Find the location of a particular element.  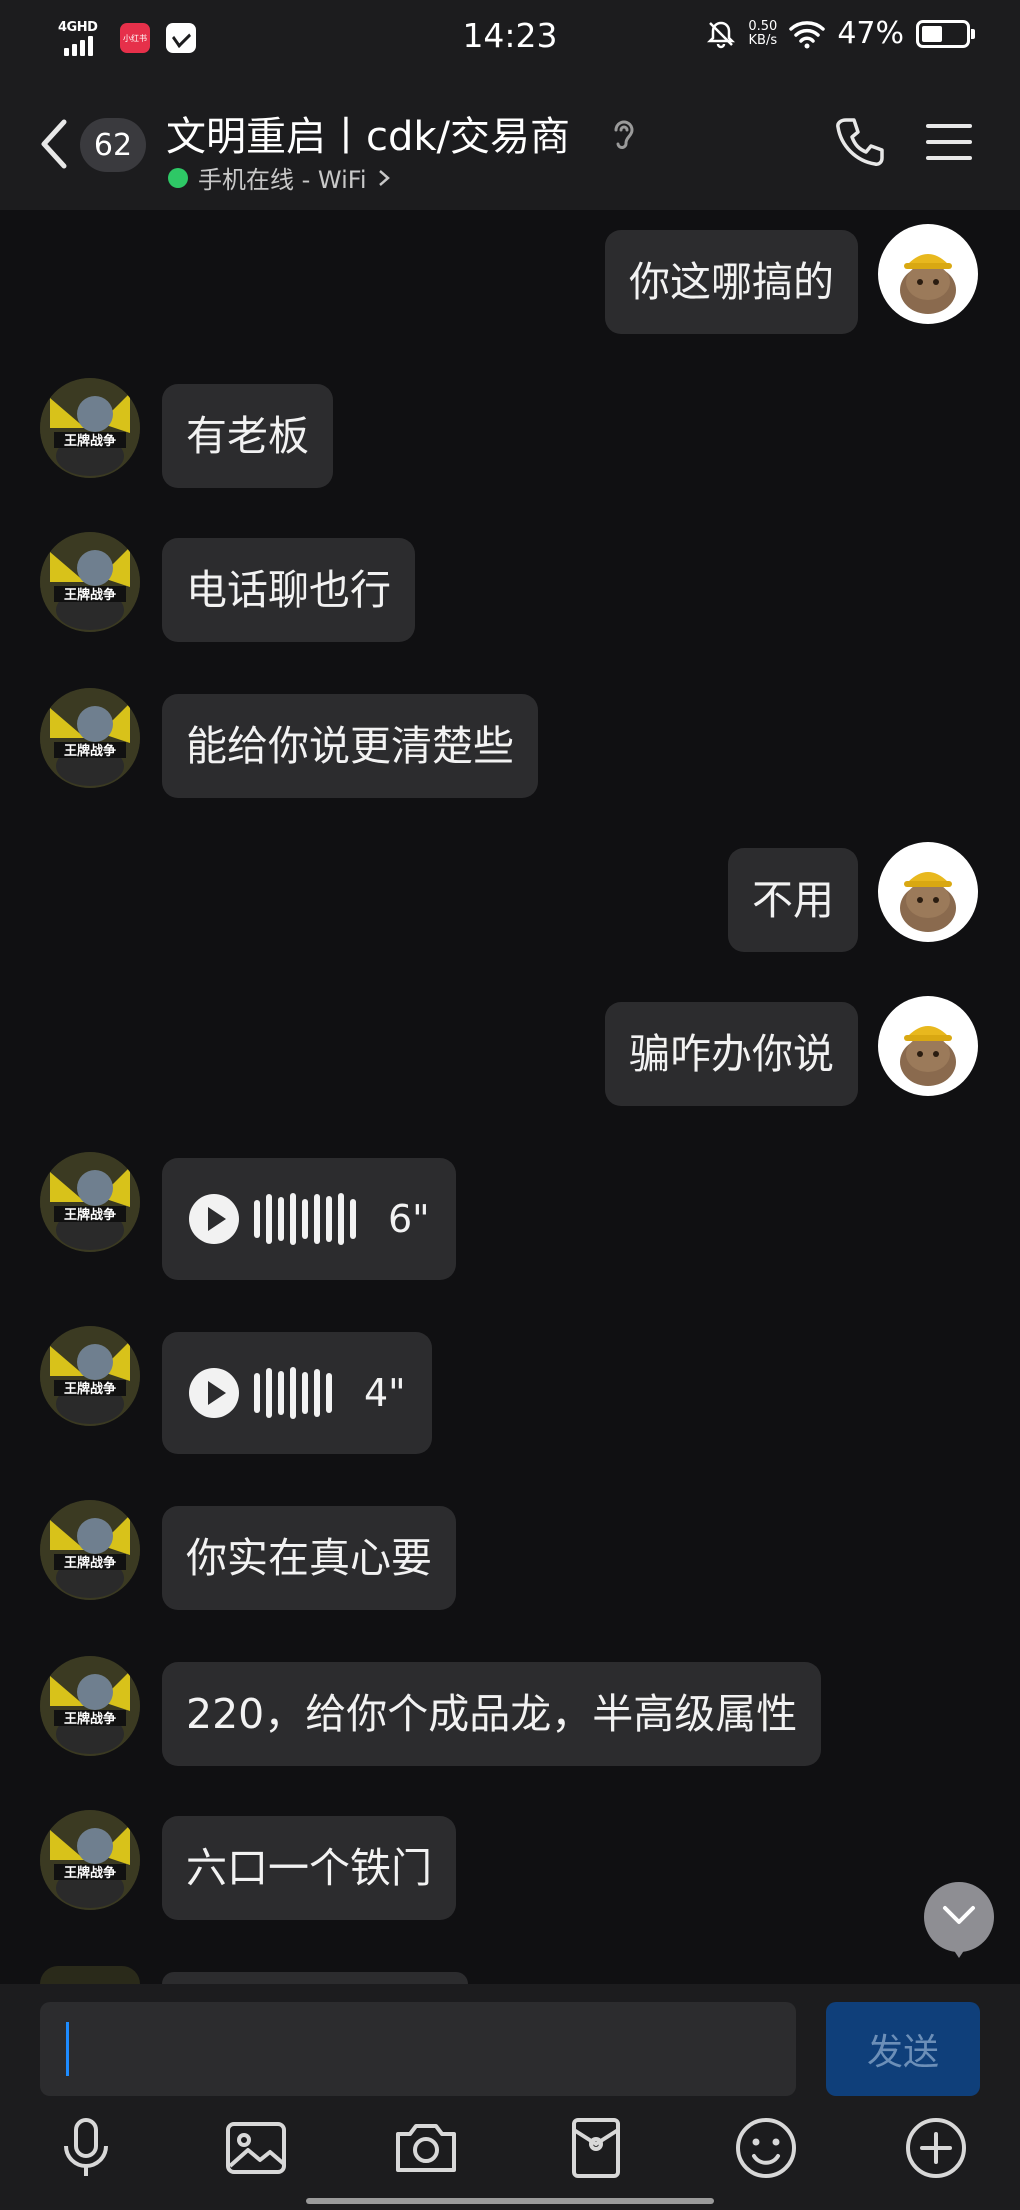

battery-percent: 47% is located at coordinates (870, 33).